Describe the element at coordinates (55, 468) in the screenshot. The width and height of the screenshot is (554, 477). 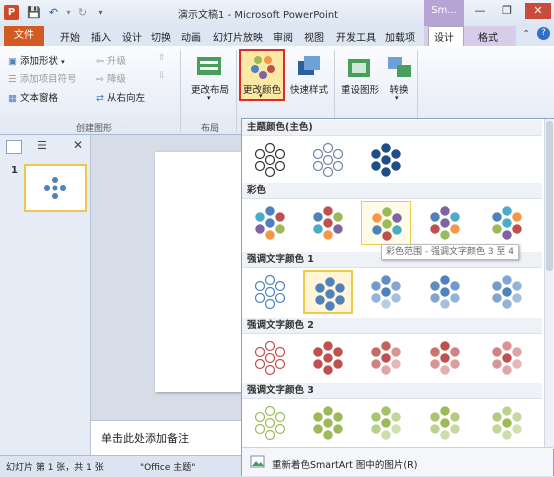
I see `slide-count-status: 幻灯片 第 1 张，共 1 张` at that location.